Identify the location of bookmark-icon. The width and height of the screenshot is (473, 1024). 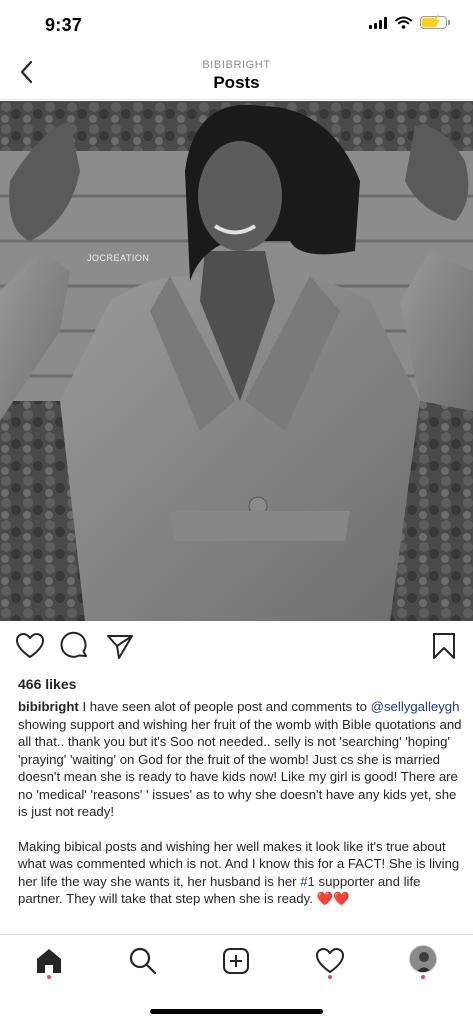
(444, 646).